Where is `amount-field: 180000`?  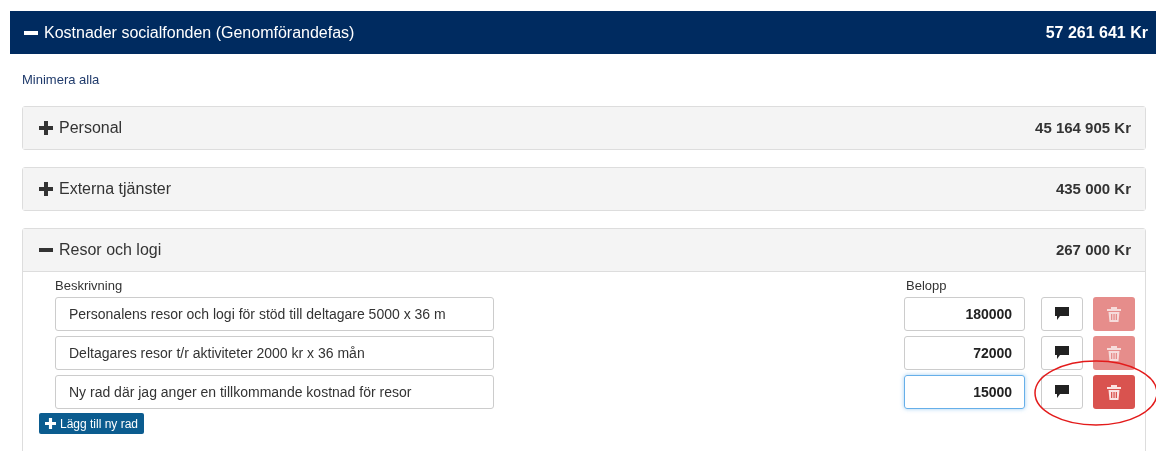
amount-field: 180000 is located at coordinates (965, 313).